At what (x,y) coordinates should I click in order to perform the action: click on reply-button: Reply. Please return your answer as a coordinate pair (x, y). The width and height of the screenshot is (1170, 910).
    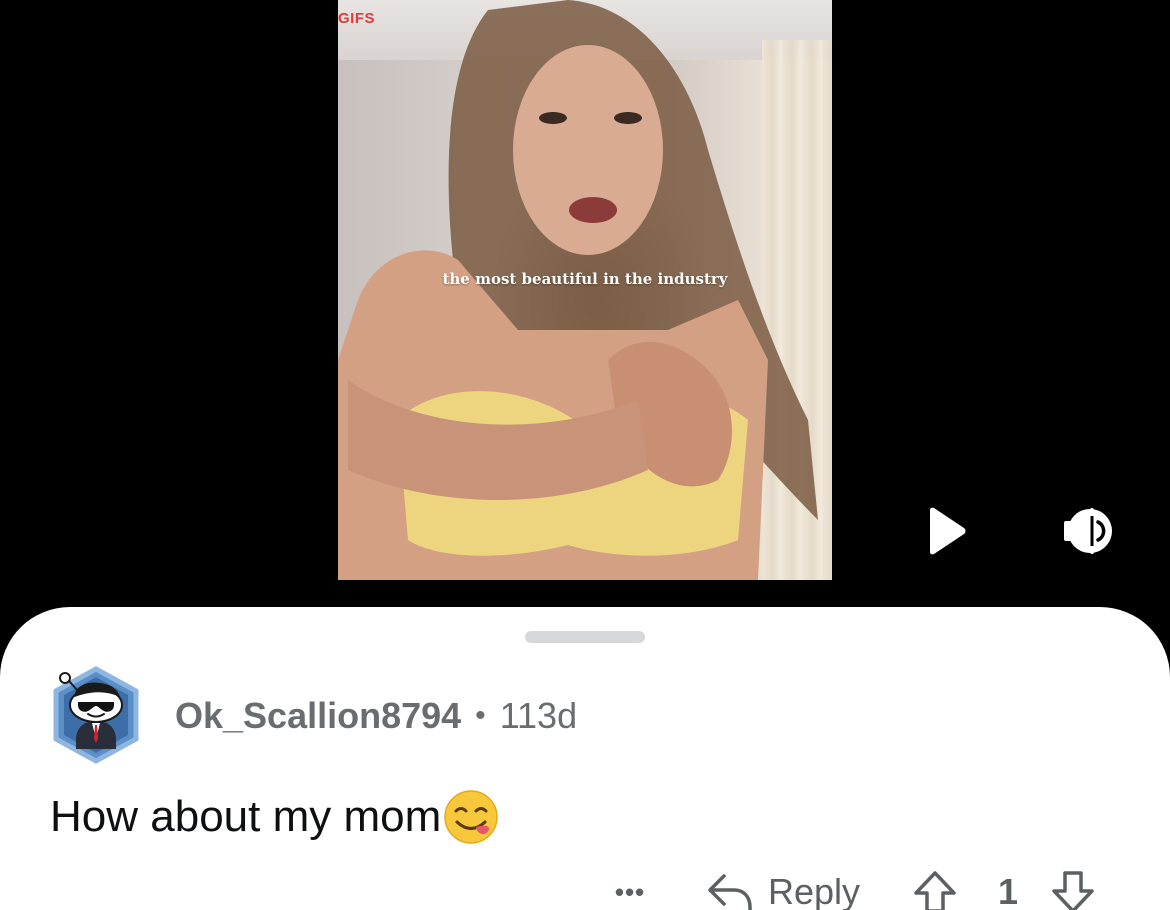
    Looking at the image, I should click on (783, 890).